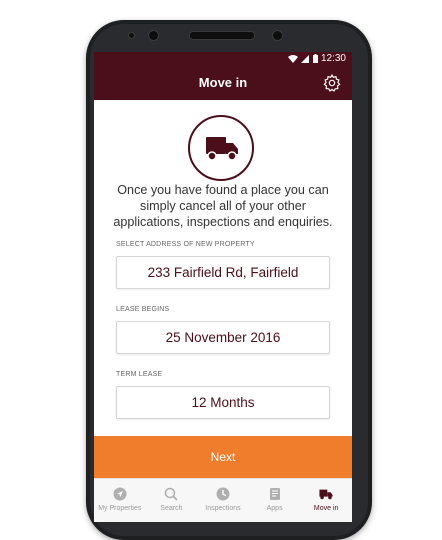 The image size is (442, 540). Describe the element at coordinates (153, 35) in the screenshot. I see `front-camera-icon` at that location.